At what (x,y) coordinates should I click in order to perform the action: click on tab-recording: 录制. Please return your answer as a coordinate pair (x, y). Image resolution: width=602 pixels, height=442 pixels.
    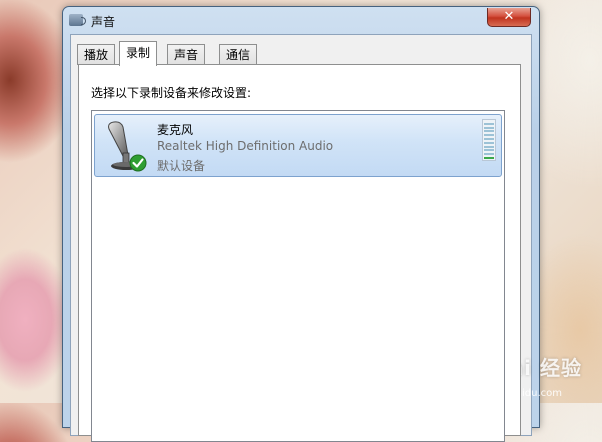
    Looking at the image, I should click on (138, 53).